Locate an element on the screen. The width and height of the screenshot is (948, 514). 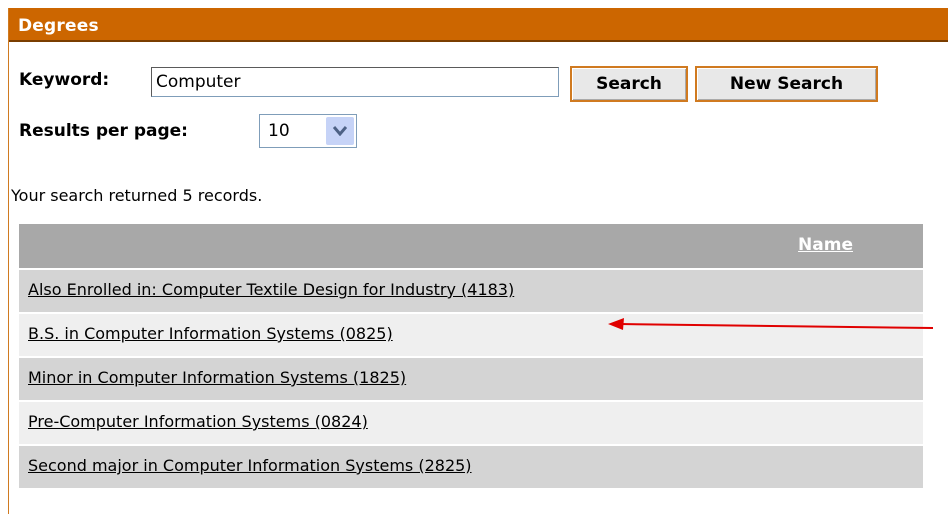
results-per-page-value: 10 is located at coordinates (279, 131).